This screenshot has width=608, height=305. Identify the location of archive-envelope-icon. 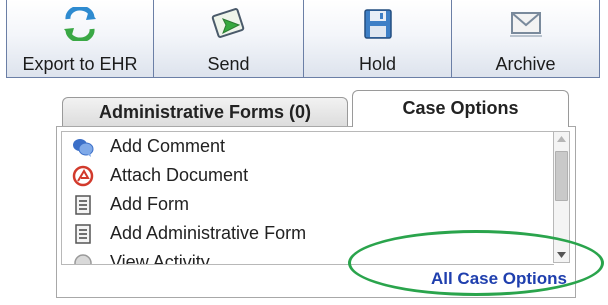
(526, 24).